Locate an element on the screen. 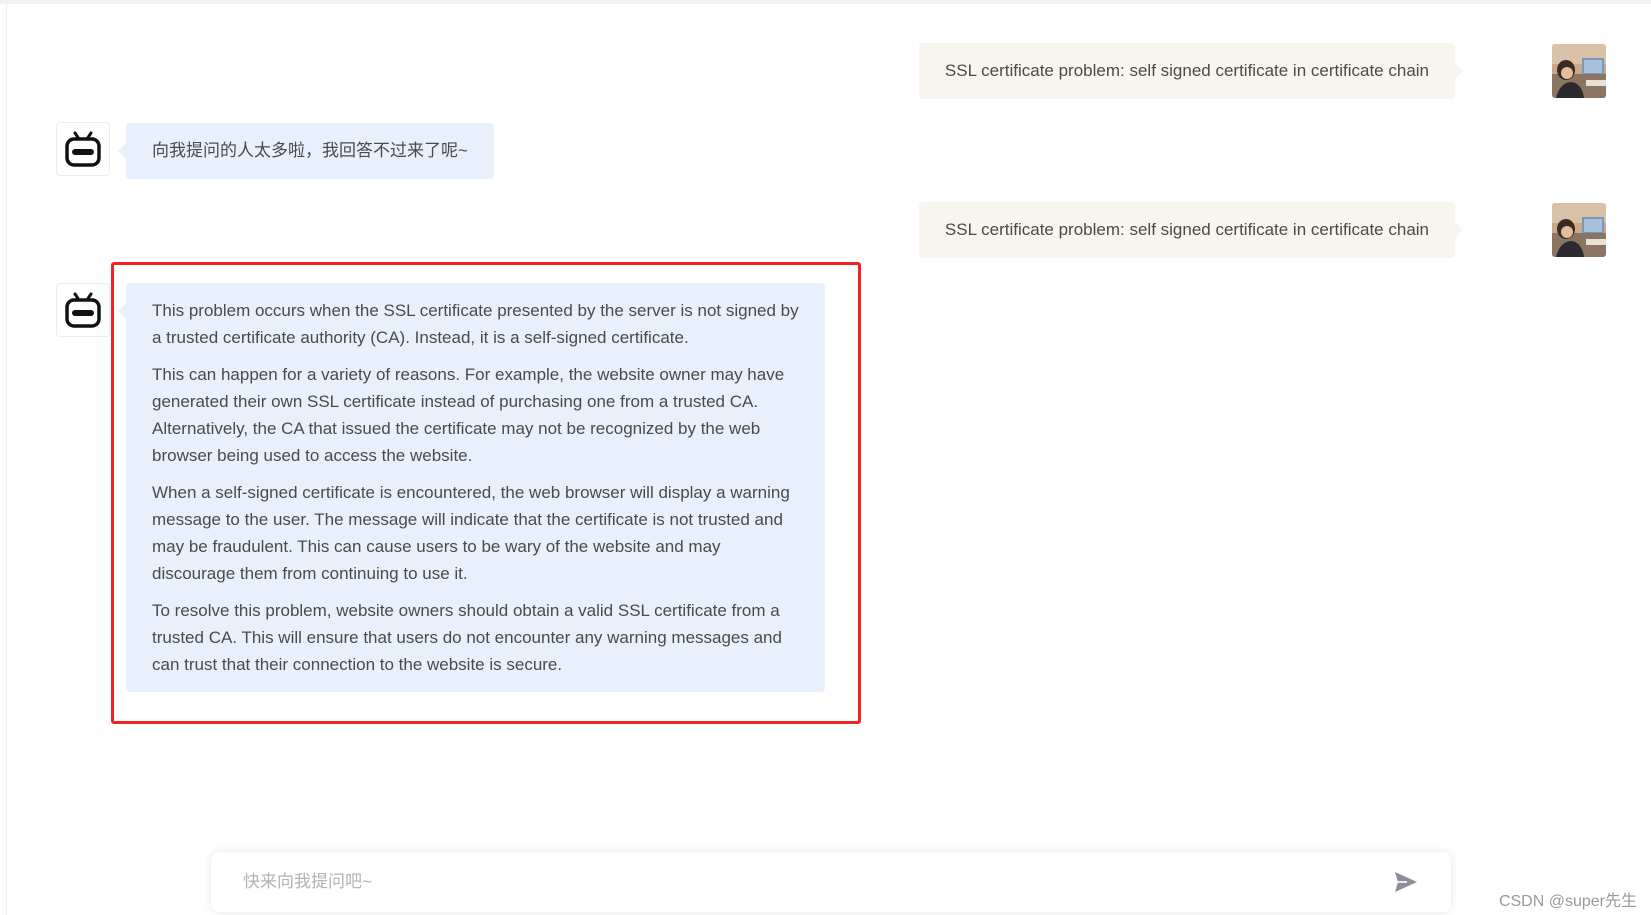 The height and width of the screenshot is (915, 1651). bot-message-bubble: 向我提问的人太多啦，我回答不过来了呢~ is located at coordinates (306, 151).